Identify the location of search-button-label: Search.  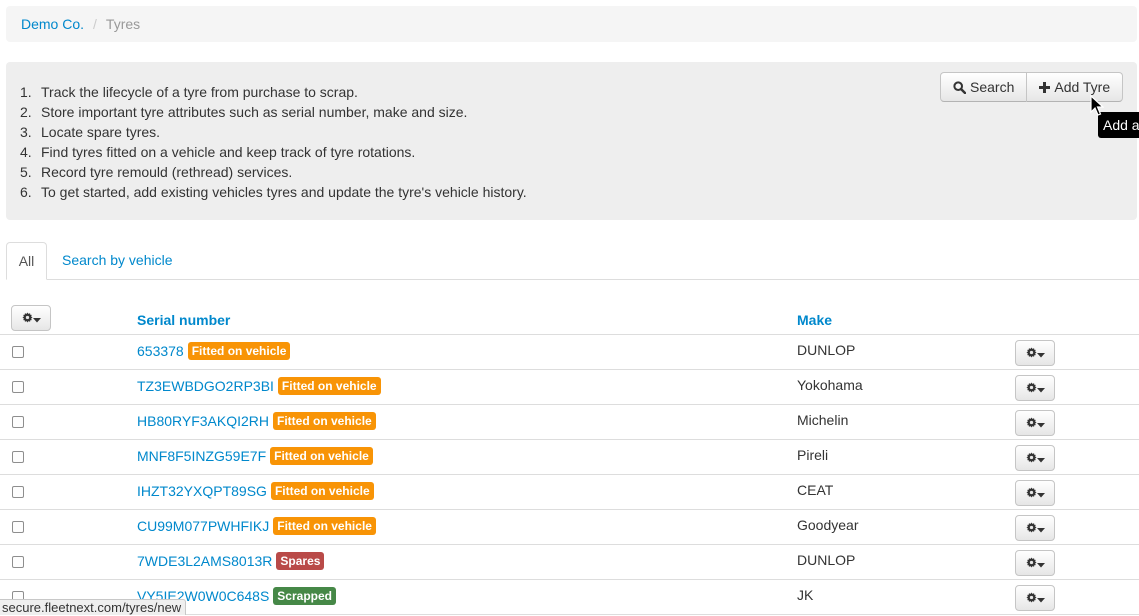
(992, 87).